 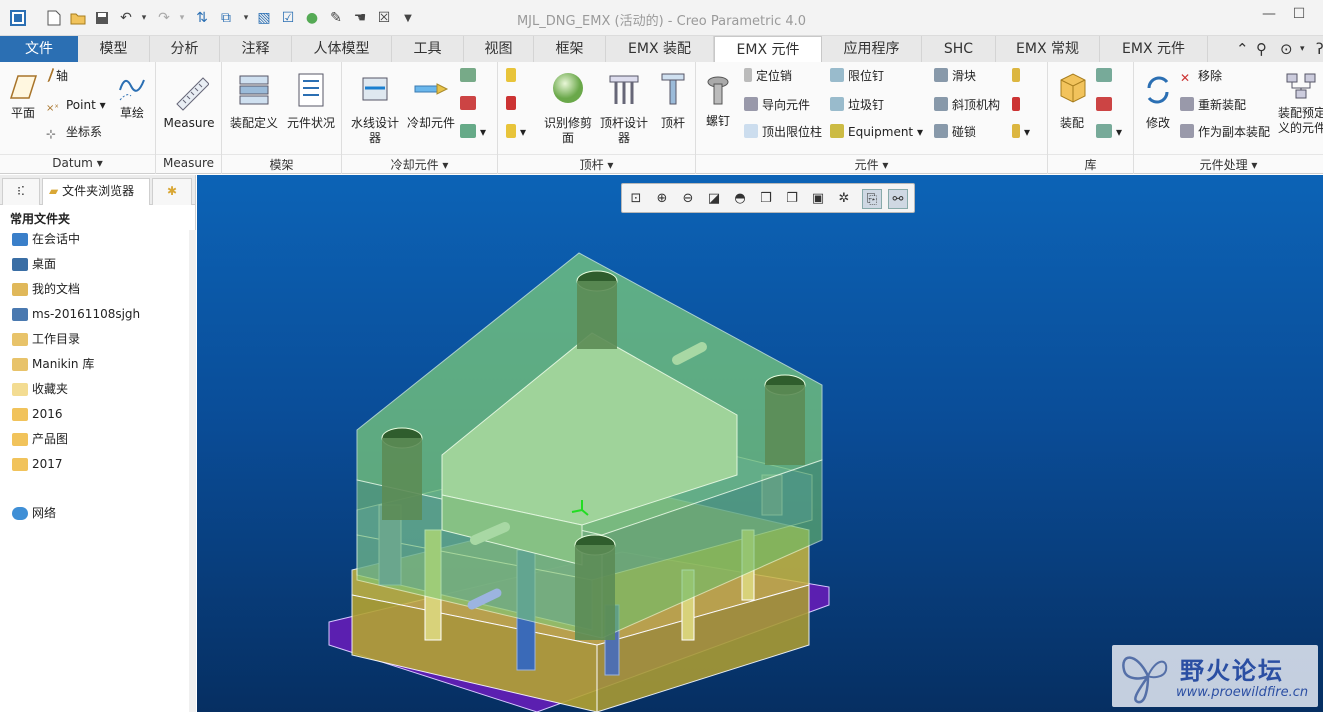 I want to click on tab-applications: 应用程序, so click(x=872, y=49).